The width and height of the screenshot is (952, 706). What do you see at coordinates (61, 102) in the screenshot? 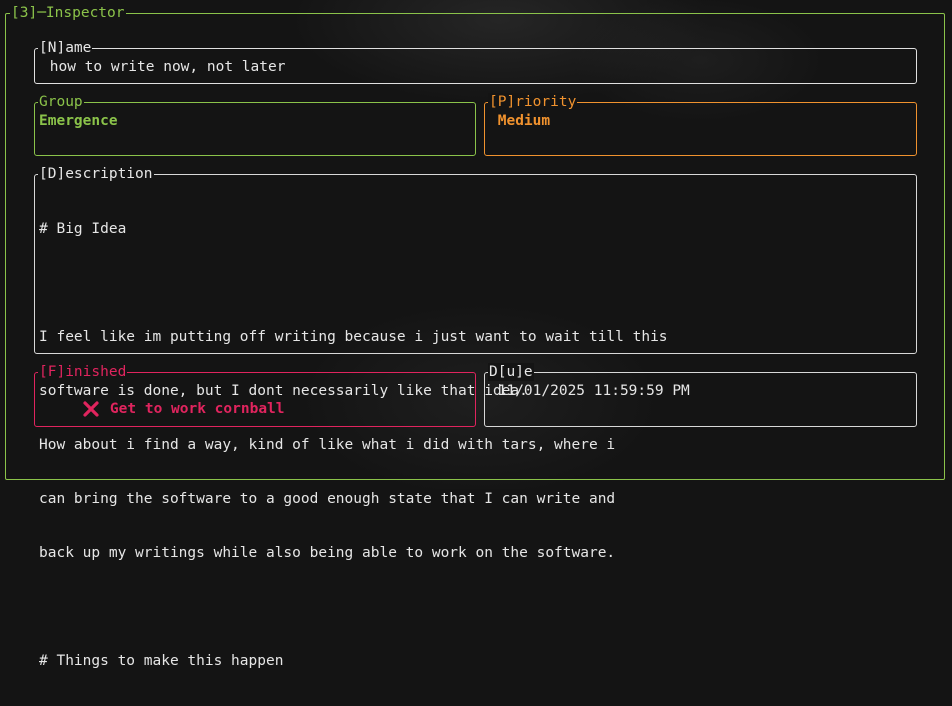
I see `group-label: Group` at bounding box center [61, 102].